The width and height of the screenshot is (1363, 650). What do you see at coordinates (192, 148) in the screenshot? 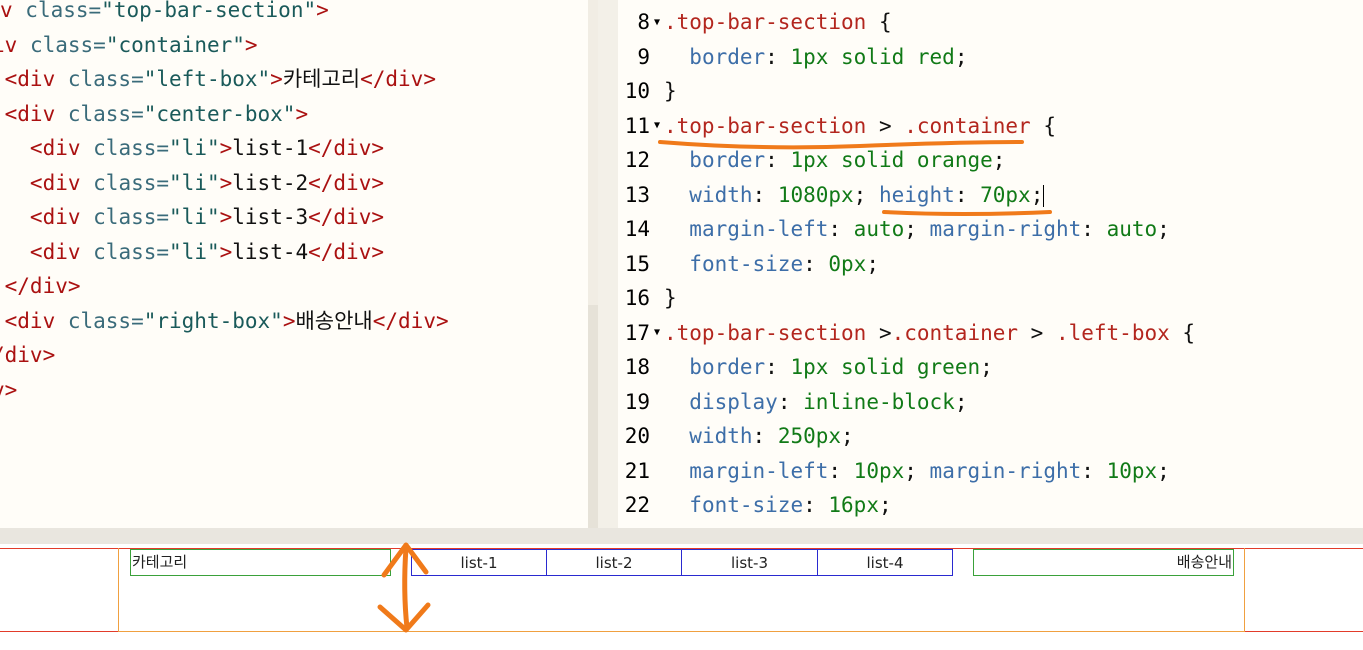
I see `html-code-line: <div class="li">list-1</div>` at bounding box center [192, 148].